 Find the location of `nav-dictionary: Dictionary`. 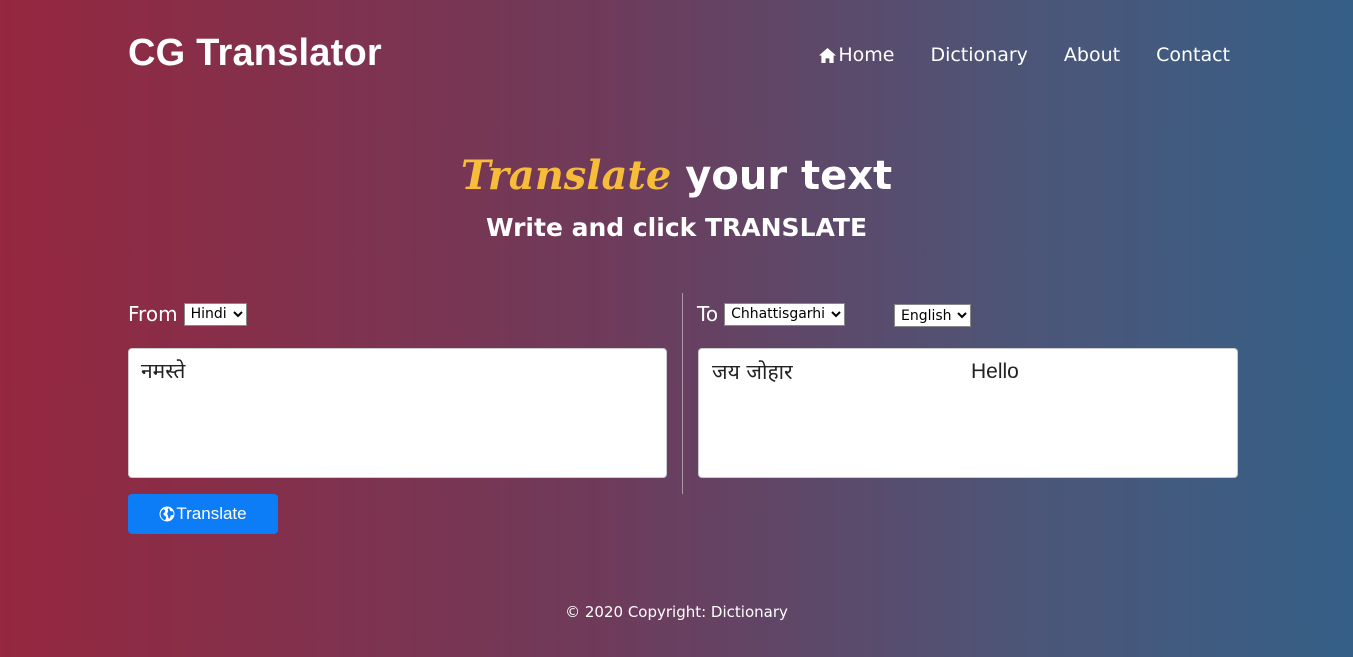

nav-dictionary: Dictionary is located at coordinates (978, 55).